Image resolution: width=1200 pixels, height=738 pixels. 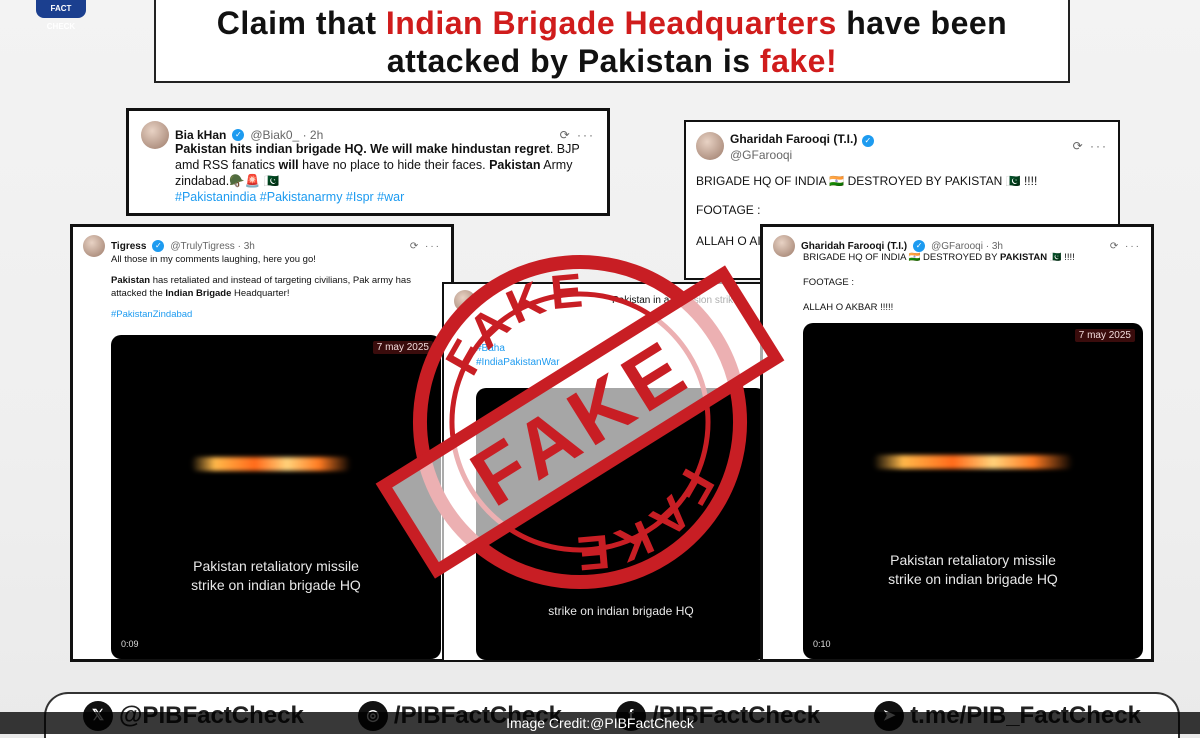 I want to click on tweet-text: Headquarter!, so click(x=260, y=293).